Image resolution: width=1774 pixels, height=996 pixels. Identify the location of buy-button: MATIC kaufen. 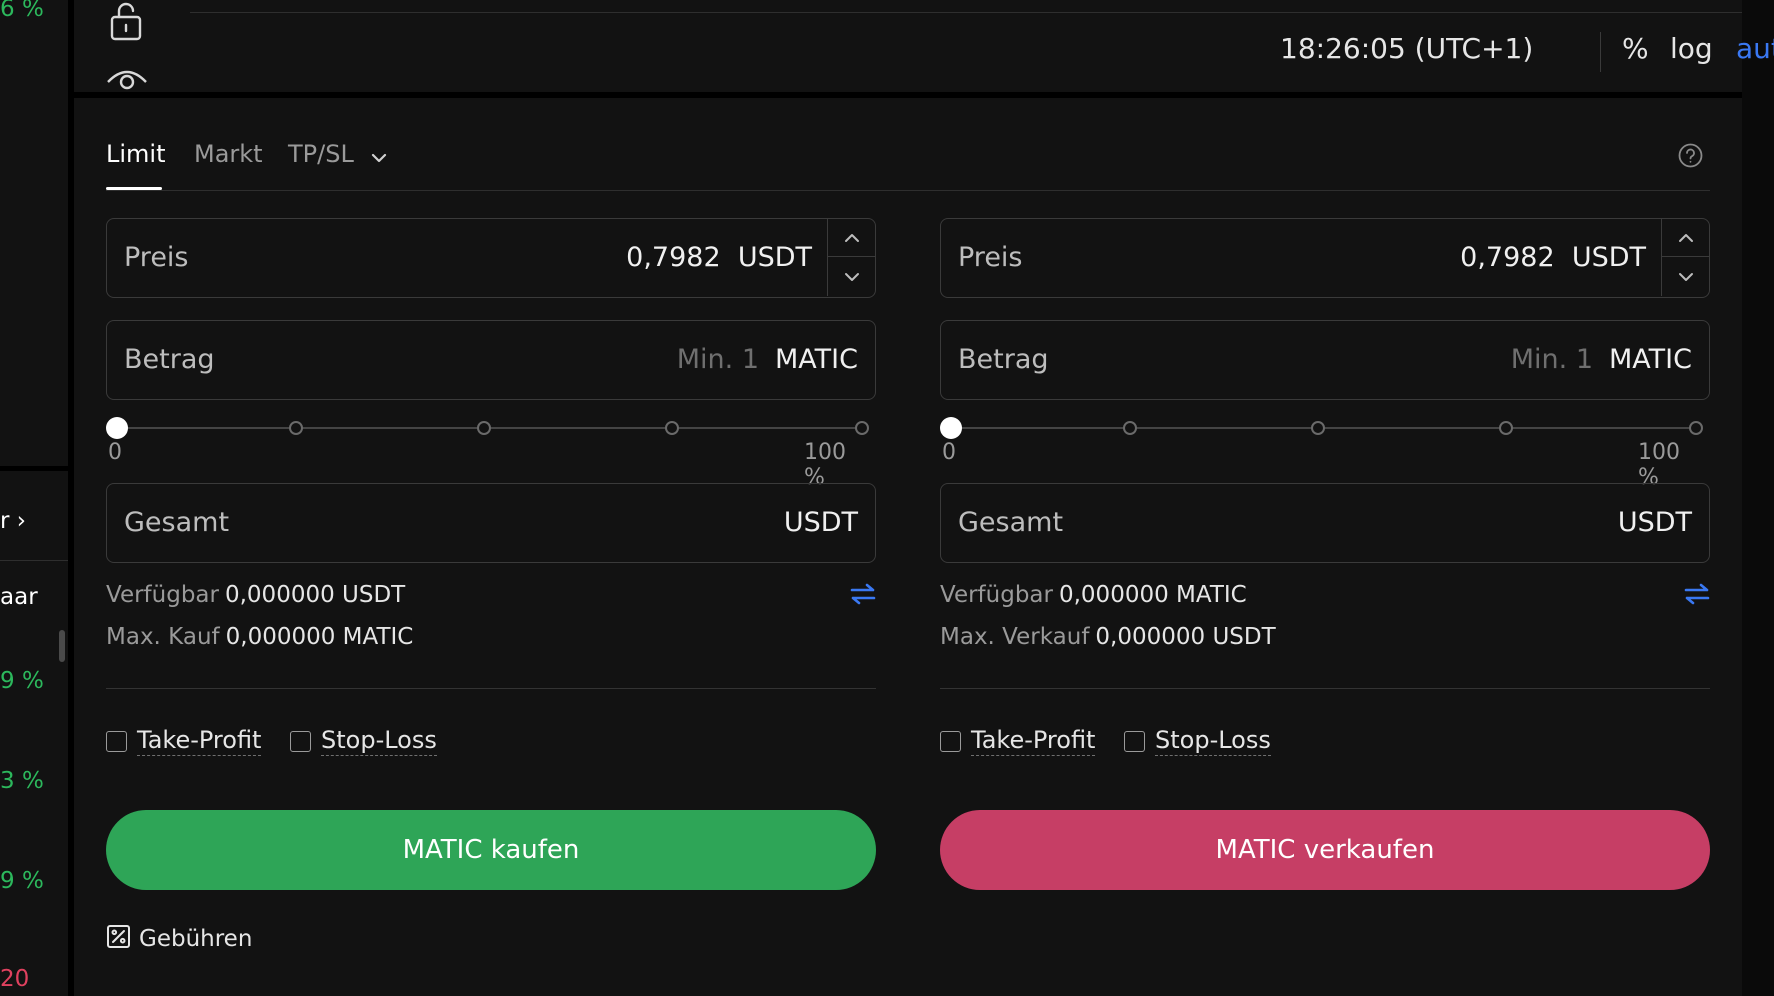
(491, 850).